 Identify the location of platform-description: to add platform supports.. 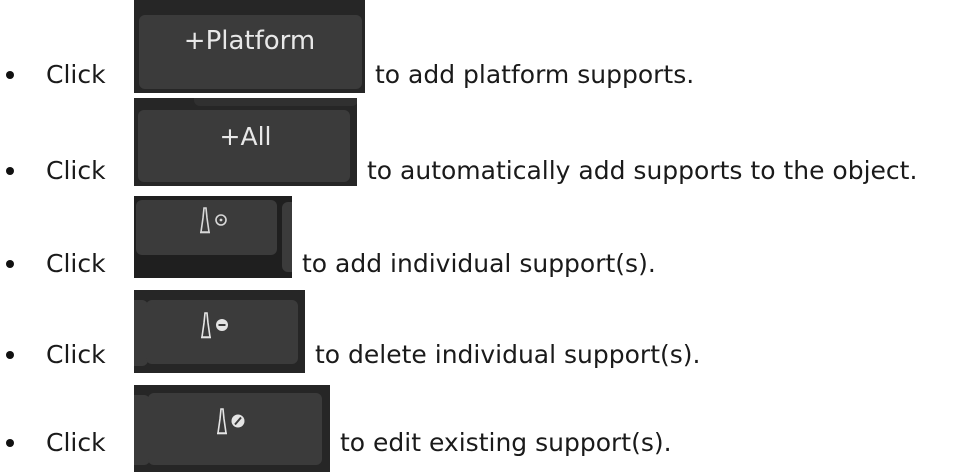
(535, 74).